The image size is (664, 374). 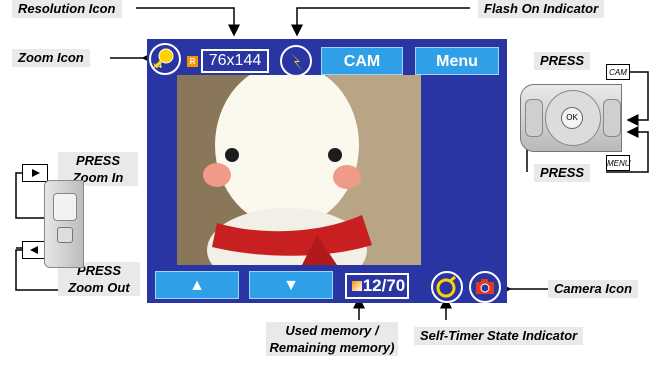 I want to click on camera-icon-label: Camera Icon, so click(x=593, y=289).